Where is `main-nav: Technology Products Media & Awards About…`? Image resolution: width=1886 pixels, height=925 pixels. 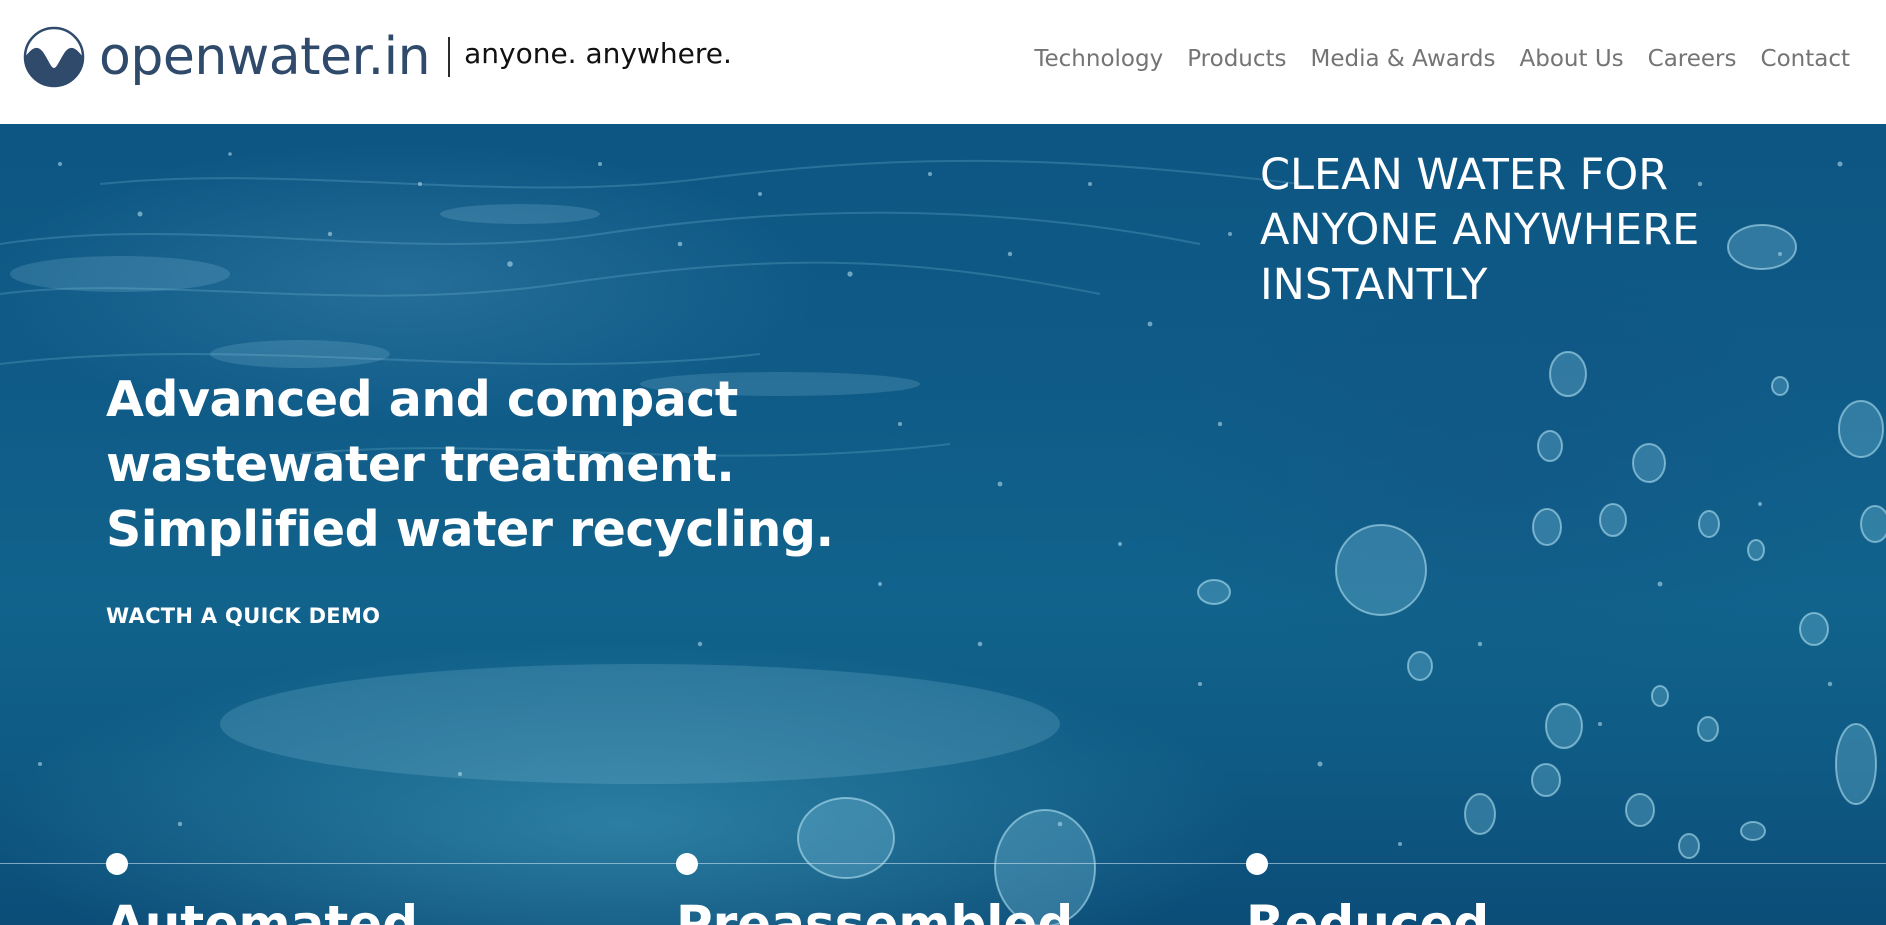 main-nav: Technology Products Media & Awards About… is located at coordinates (1442, 59).